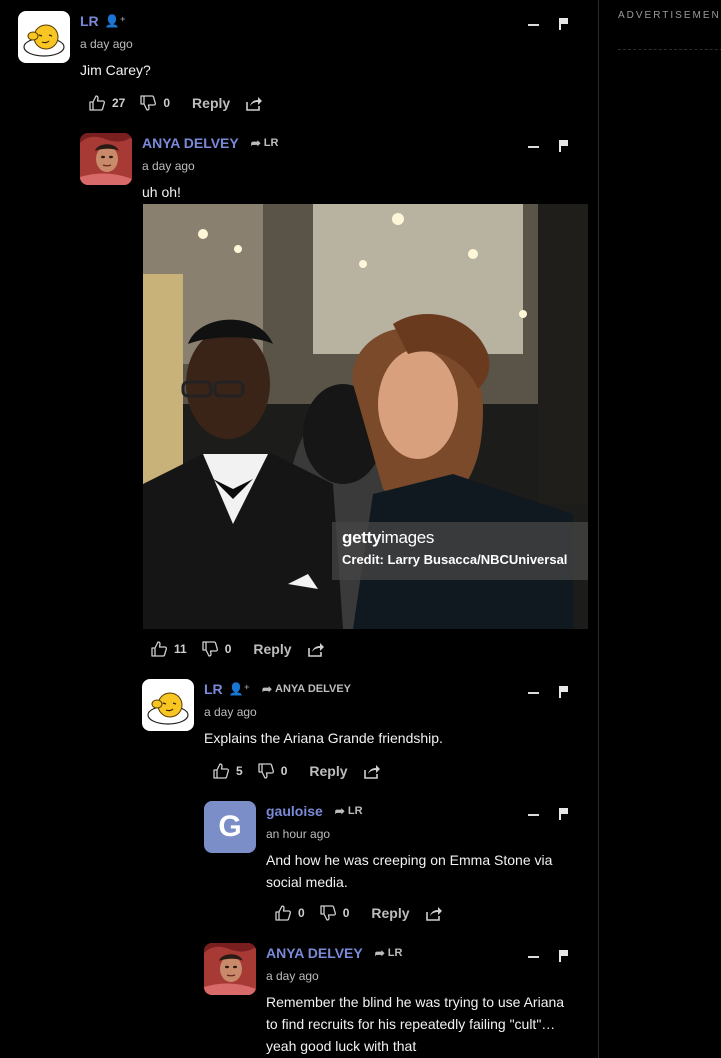 The height and width of the screenshot is (1058, 721). What do you see at coordinates (161, 192) in the screenshot?
I see `comment-text: uh oh!` at bounding box center [161, 192].